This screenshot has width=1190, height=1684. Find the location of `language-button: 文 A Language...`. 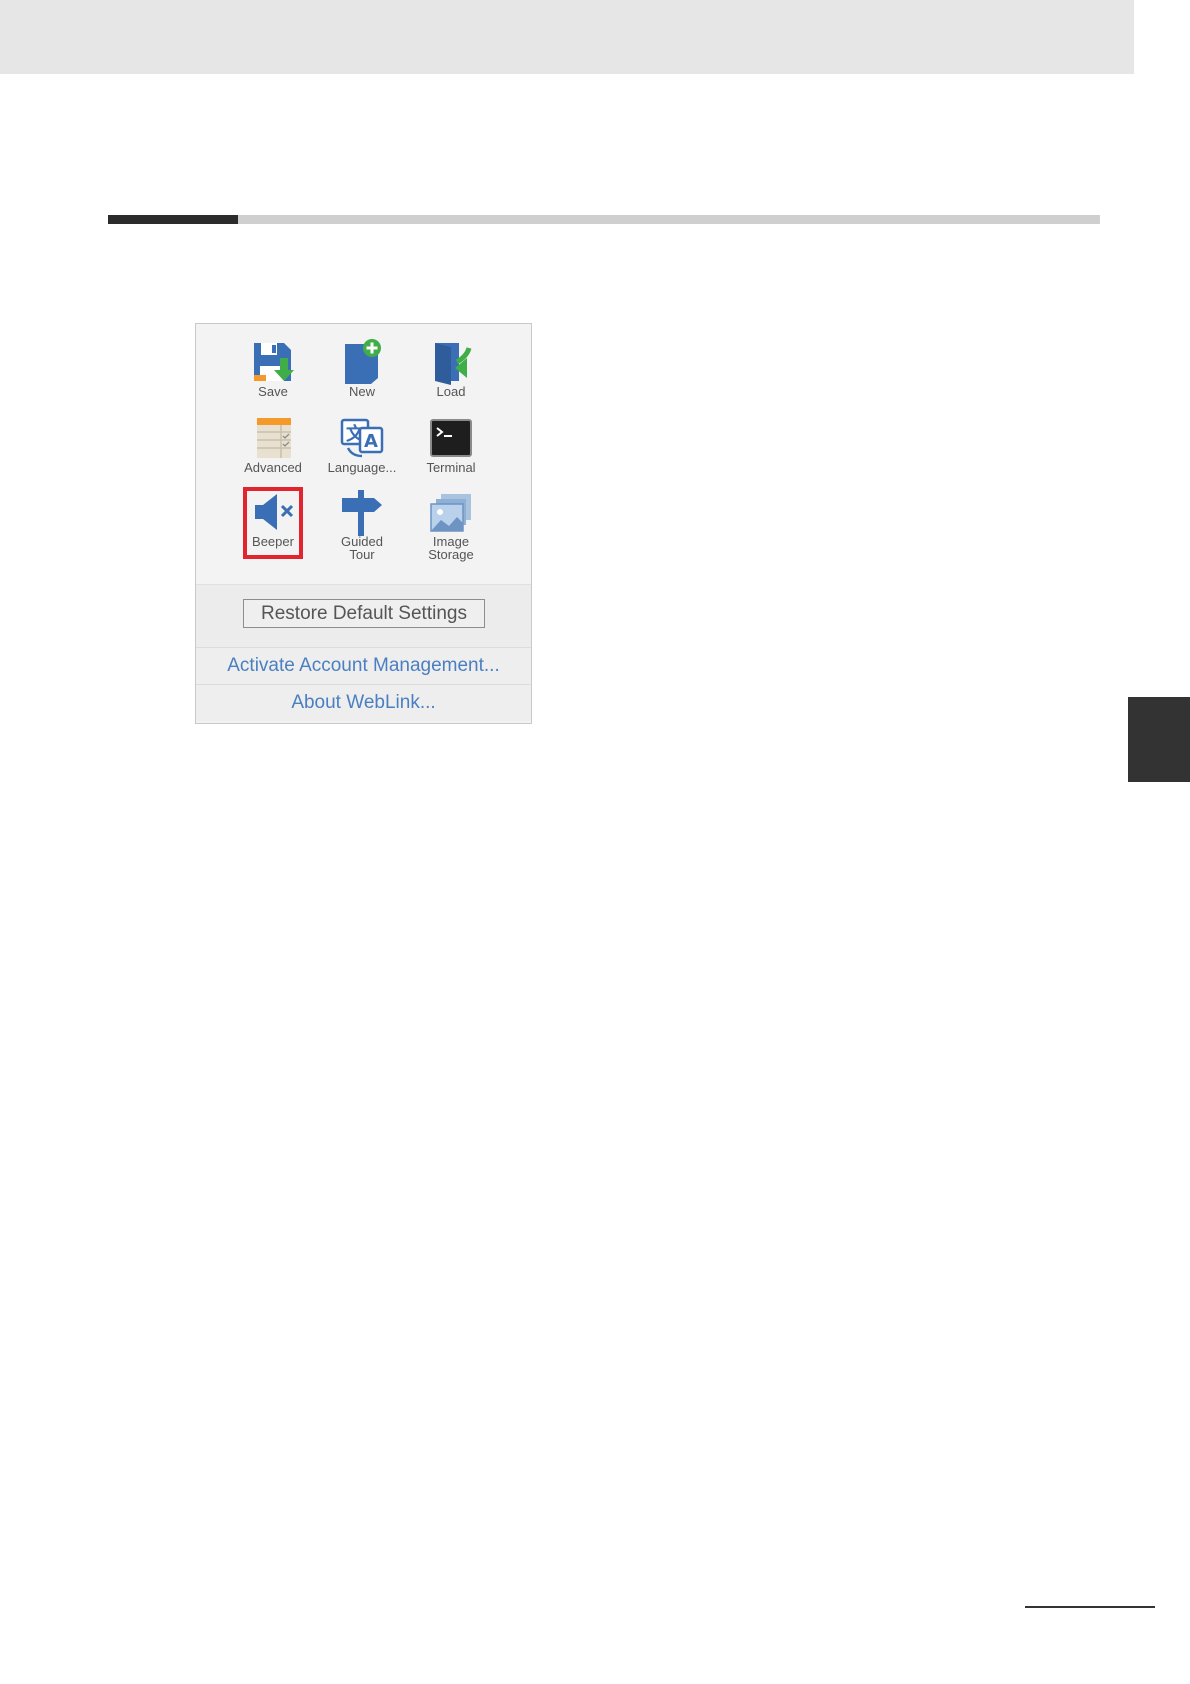

language-button: 文 A Language... is located at coordinates (362, 444).